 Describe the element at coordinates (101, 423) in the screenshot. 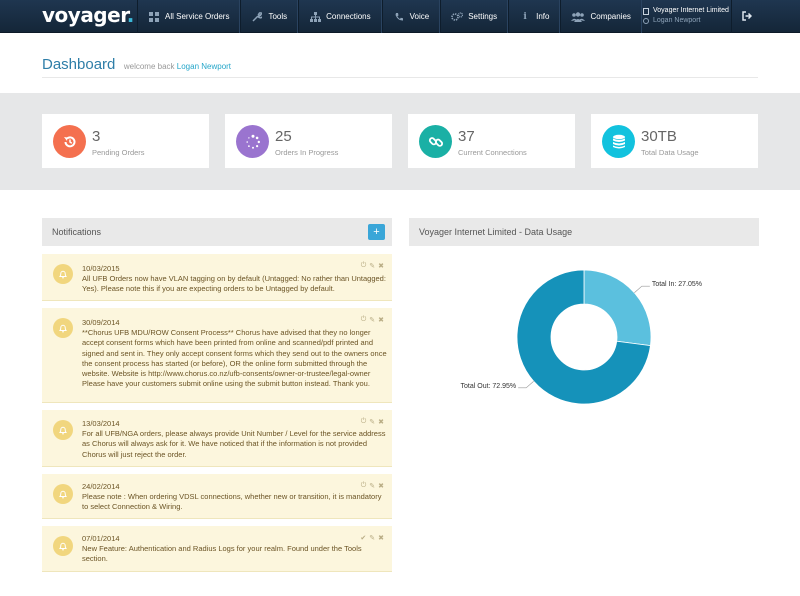

I see `notification-date: 13/03/2014` at that location.